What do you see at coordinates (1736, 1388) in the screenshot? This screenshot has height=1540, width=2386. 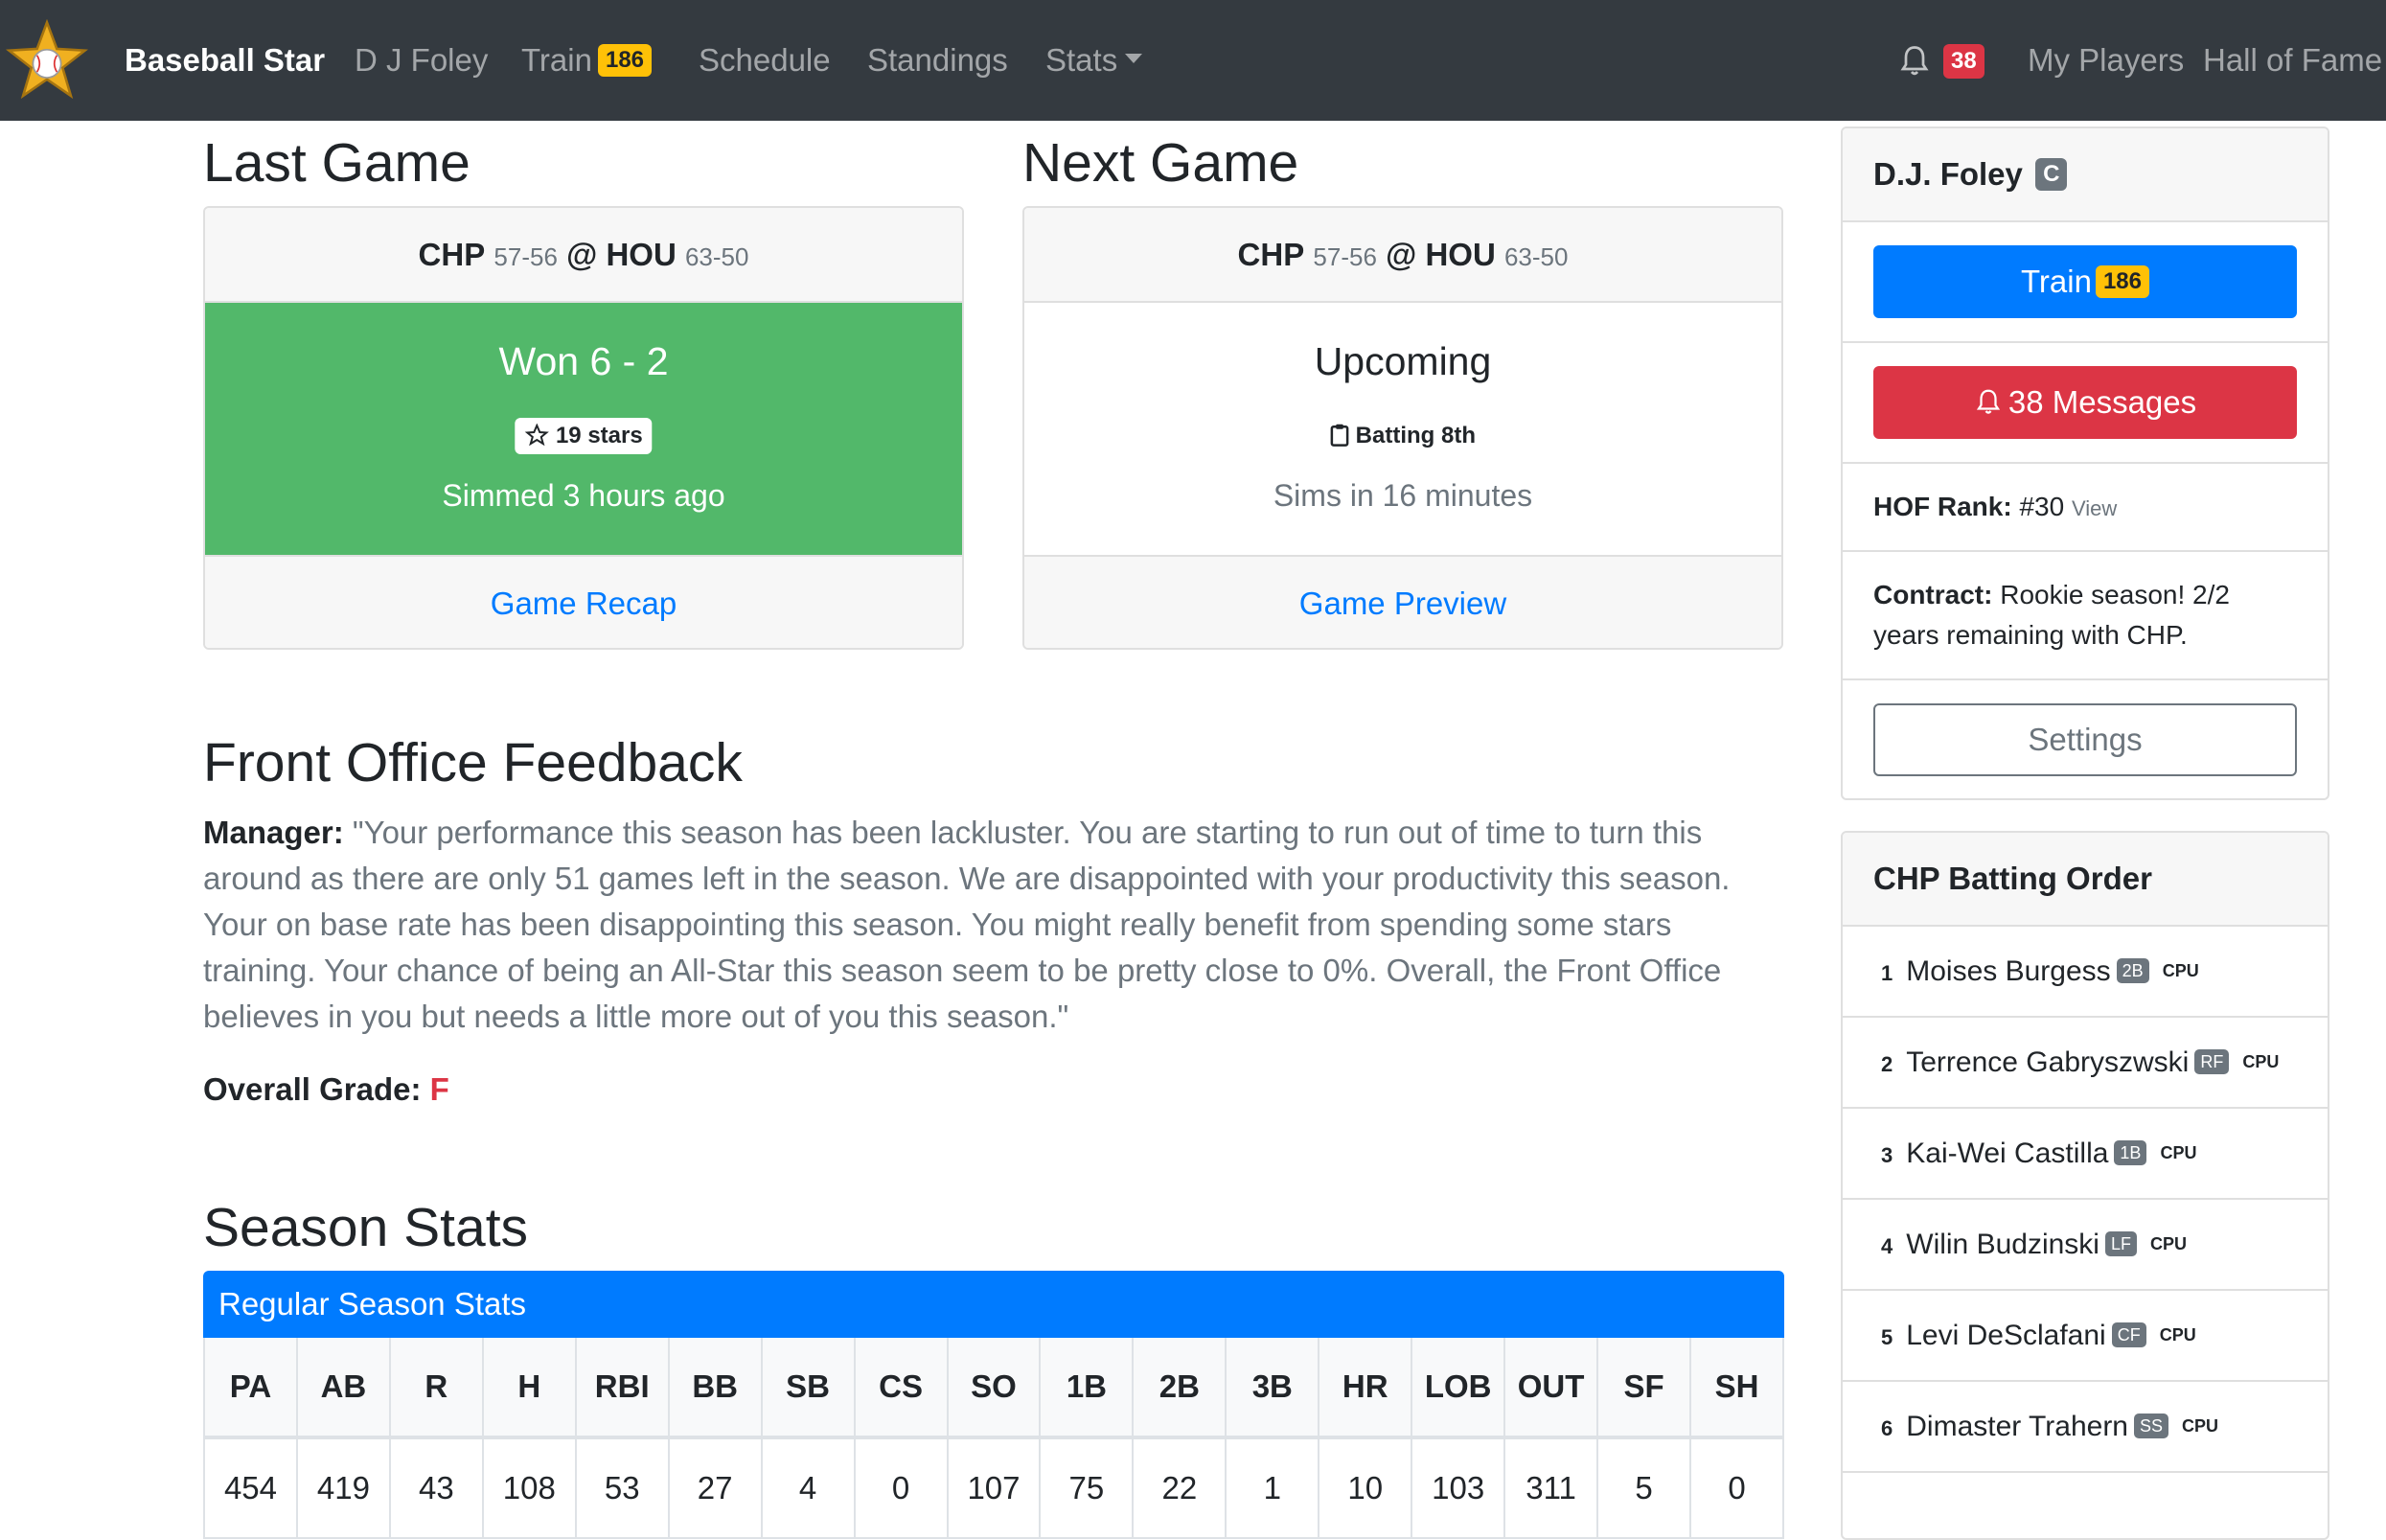 I see `stat-header: SH` at bounding box center [1736, 1388].